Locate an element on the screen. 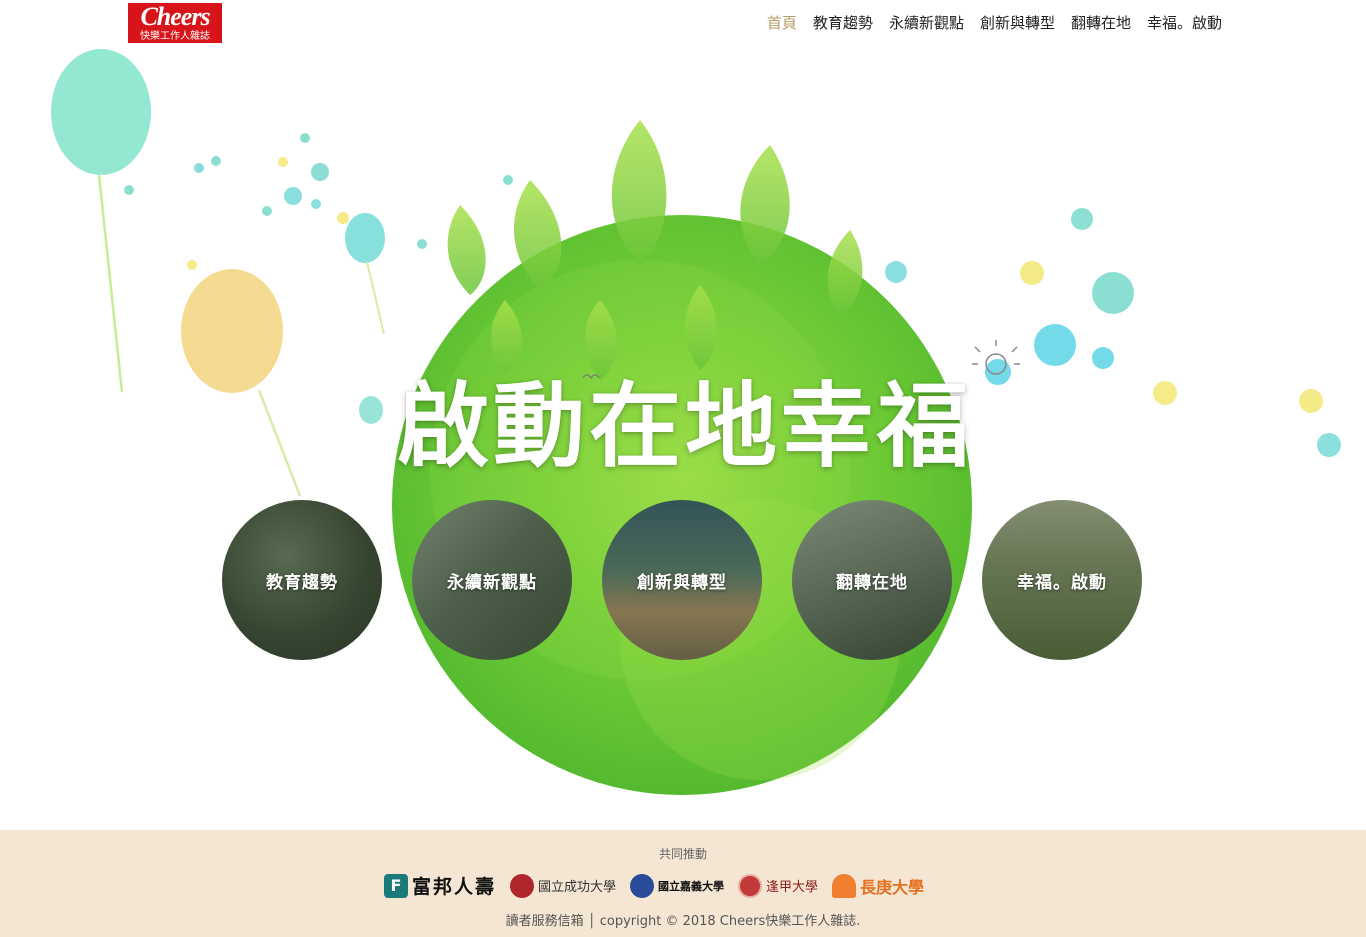 The width and height of the screenshot is (1366, 937). balloon-teal-large is located at coordinates (101, 221).